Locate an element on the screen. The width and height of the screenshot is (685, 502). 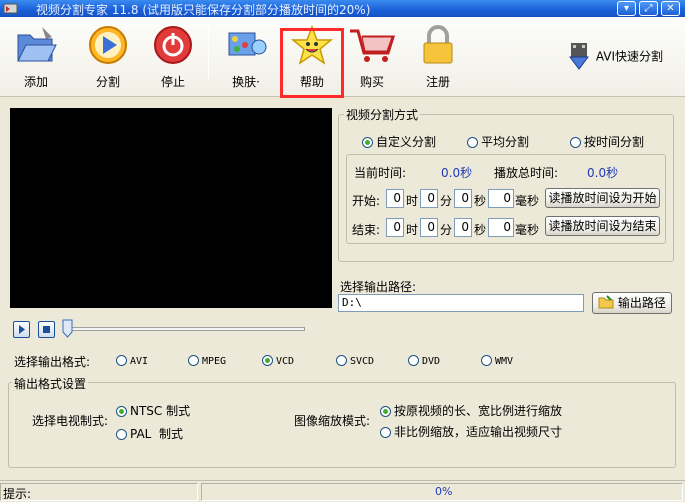
end-ms-unit: 毫秒 is located at coordinates (527, 230).